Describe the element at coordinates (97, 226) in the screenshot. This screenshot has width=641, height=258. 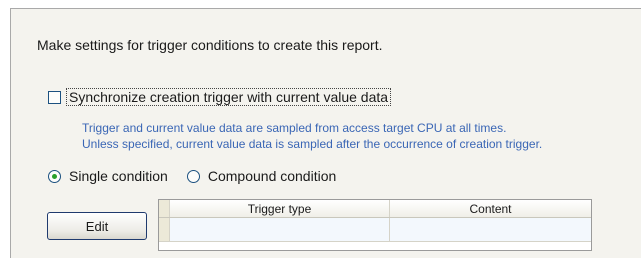
I see `edit-button: Edit` at that location.